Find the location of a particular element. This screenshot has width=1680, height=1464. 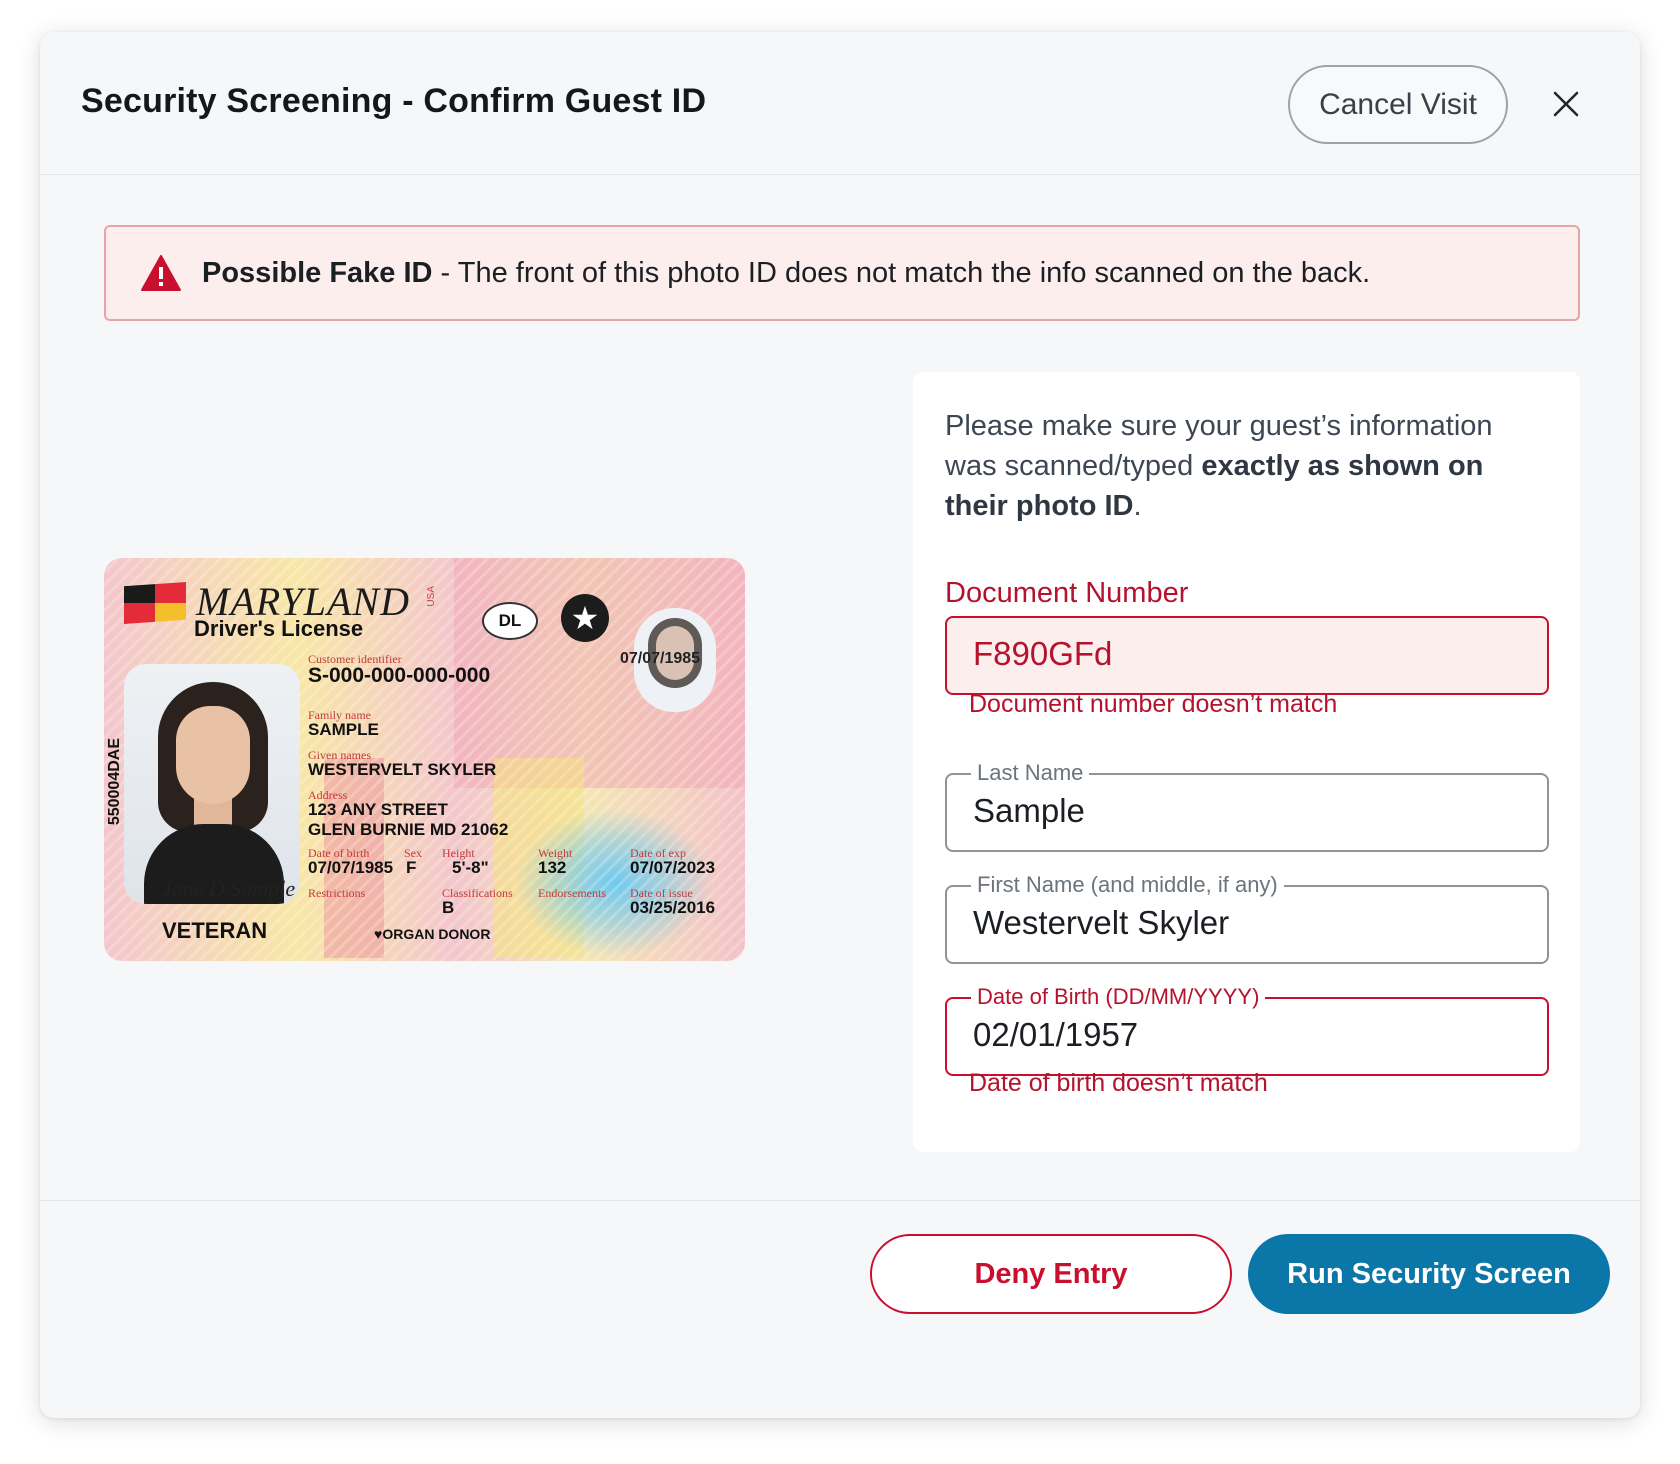

card-class-badge: DL is located at coordinates (510, 621).